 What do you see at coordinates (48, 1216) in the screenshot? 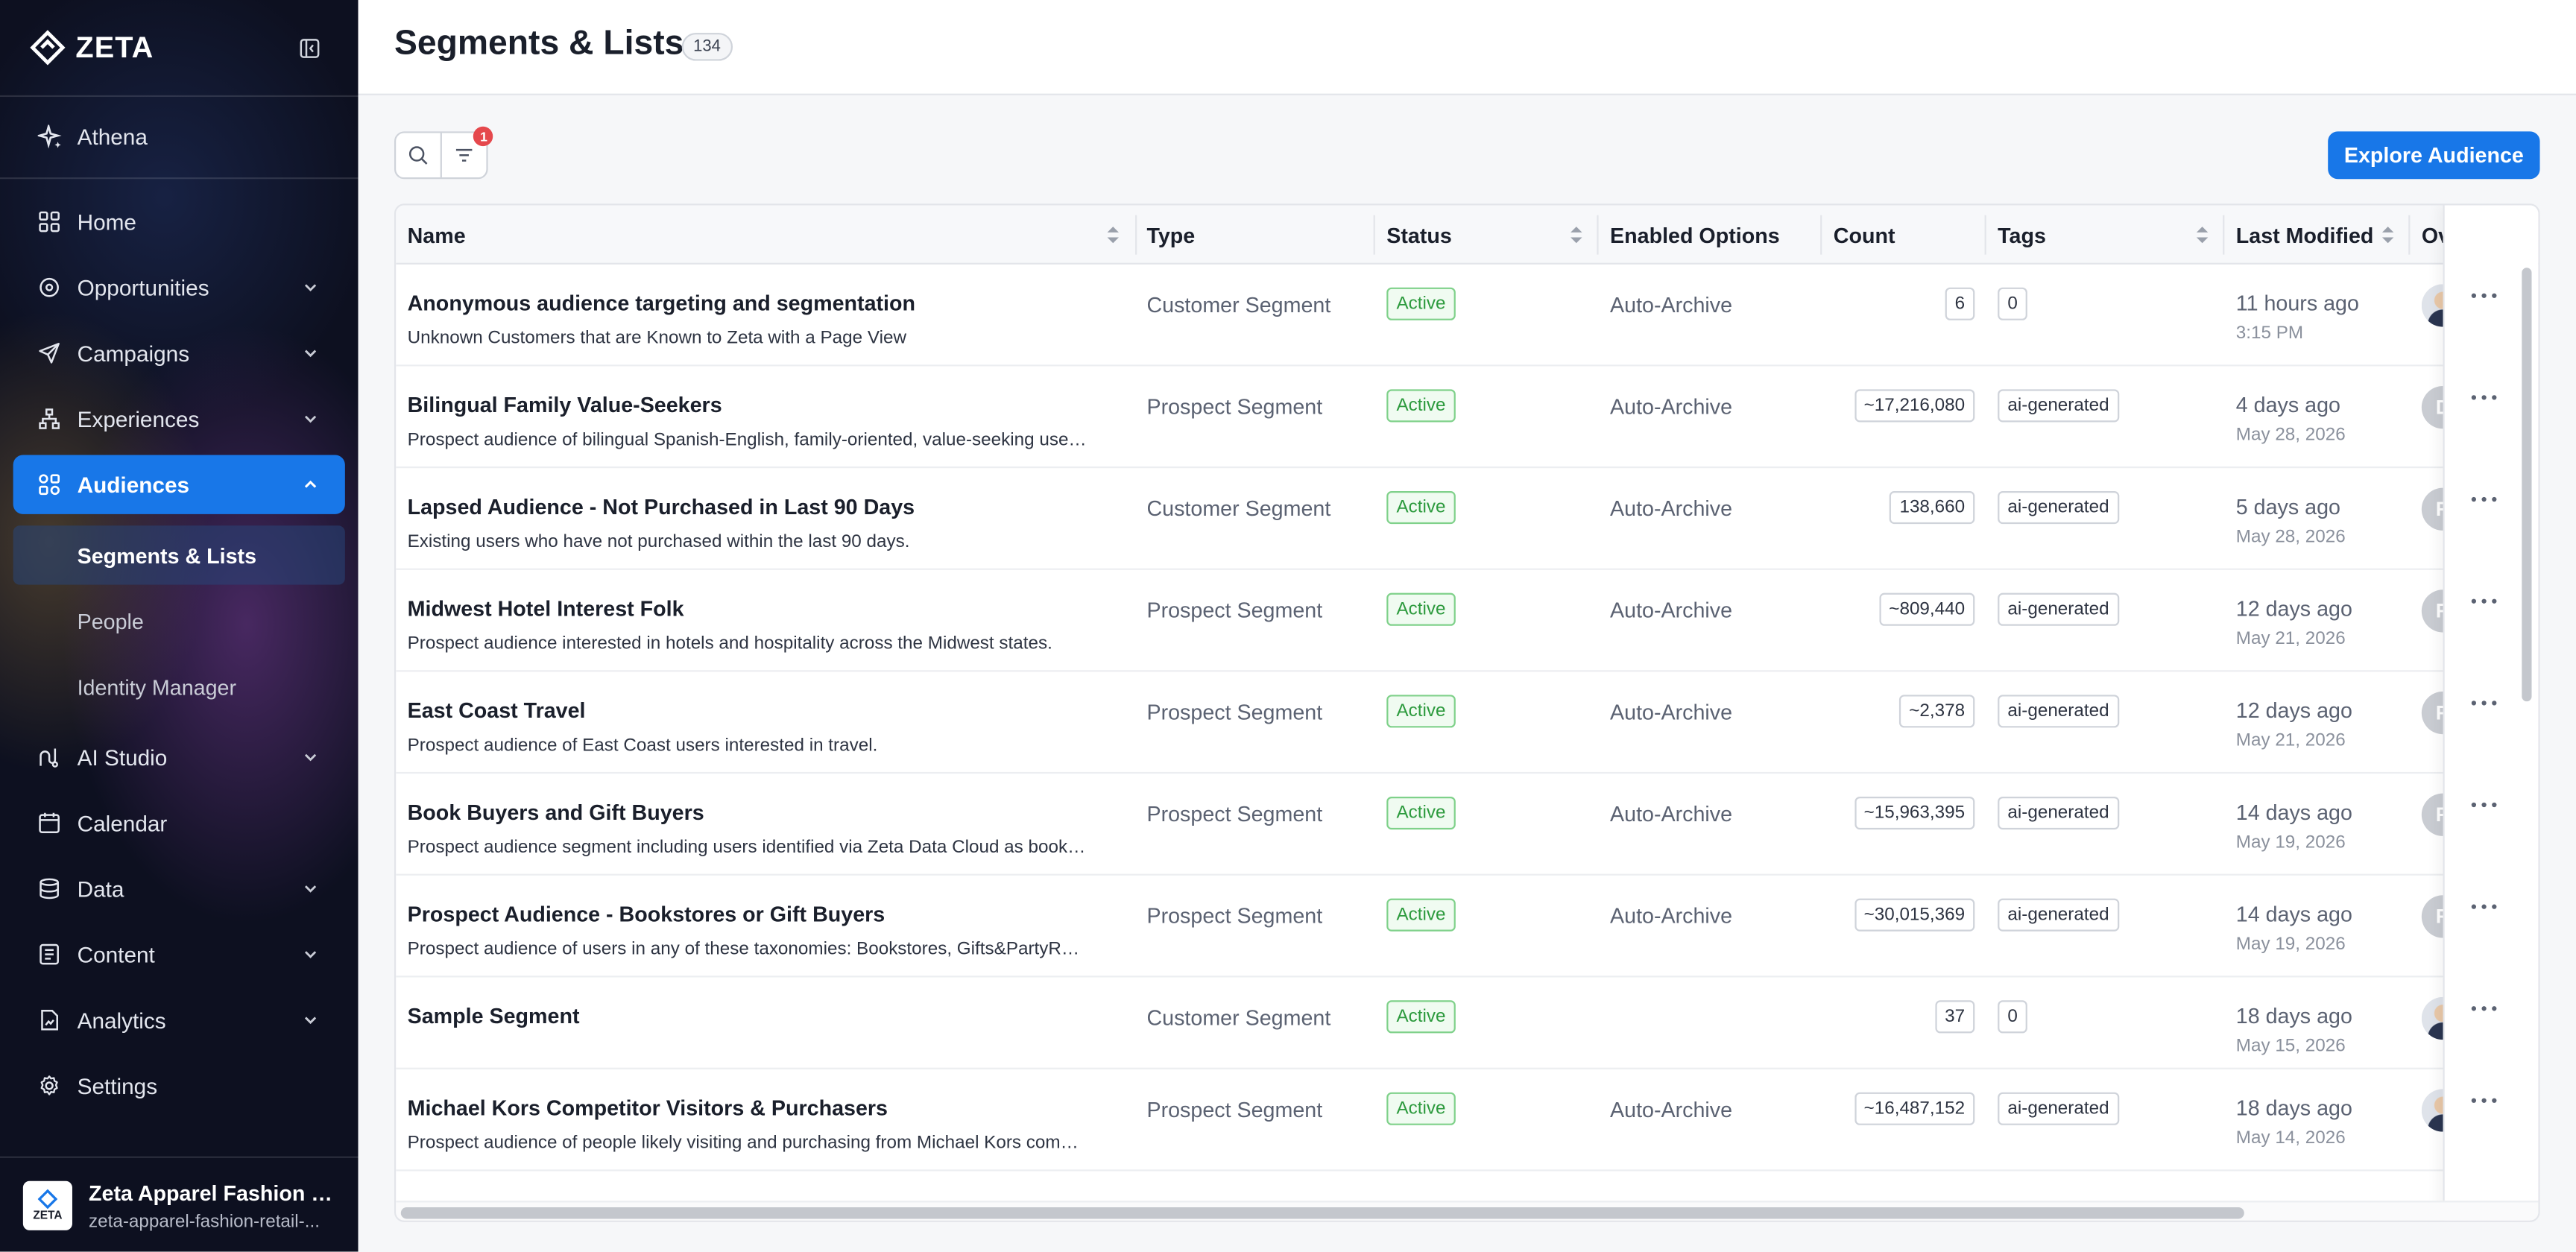
I see `workspace-logo-text: ZETA` at bounding box center [48, 1216].